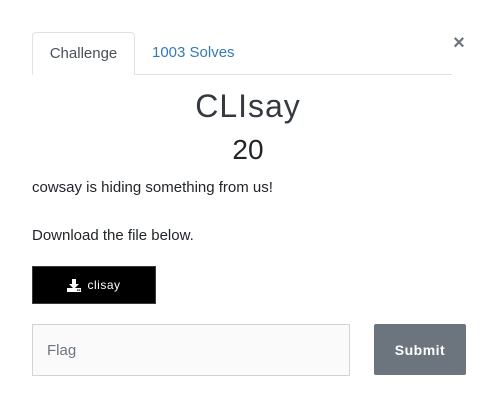 This screenshot has width=491, height=419. I want to click on submit-button: Submit, so click(420, 349).